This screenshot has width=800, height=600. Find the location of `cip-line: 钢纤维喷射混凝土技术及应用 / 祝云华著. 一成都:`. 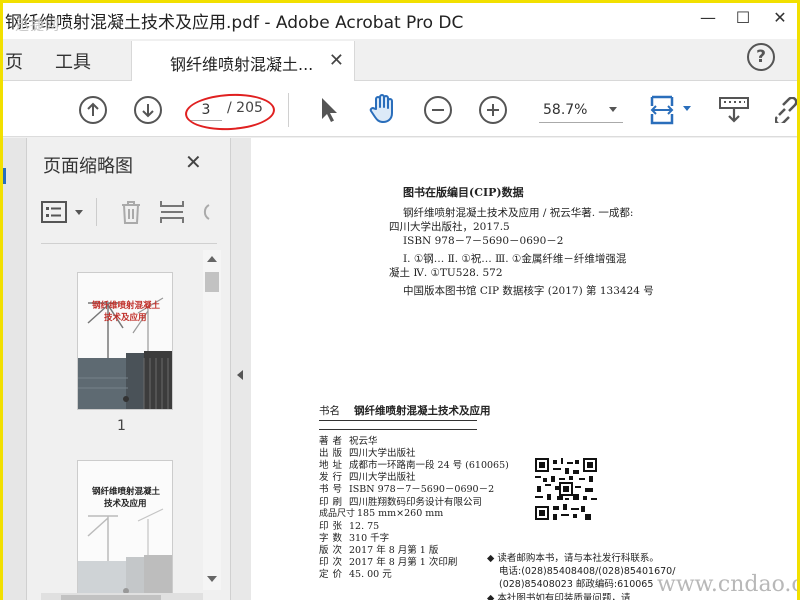

cip-line: 钢纤维喷射混凝土技术及应用 / 祝云华著. 一成都: is located at coordinates (518, 213).